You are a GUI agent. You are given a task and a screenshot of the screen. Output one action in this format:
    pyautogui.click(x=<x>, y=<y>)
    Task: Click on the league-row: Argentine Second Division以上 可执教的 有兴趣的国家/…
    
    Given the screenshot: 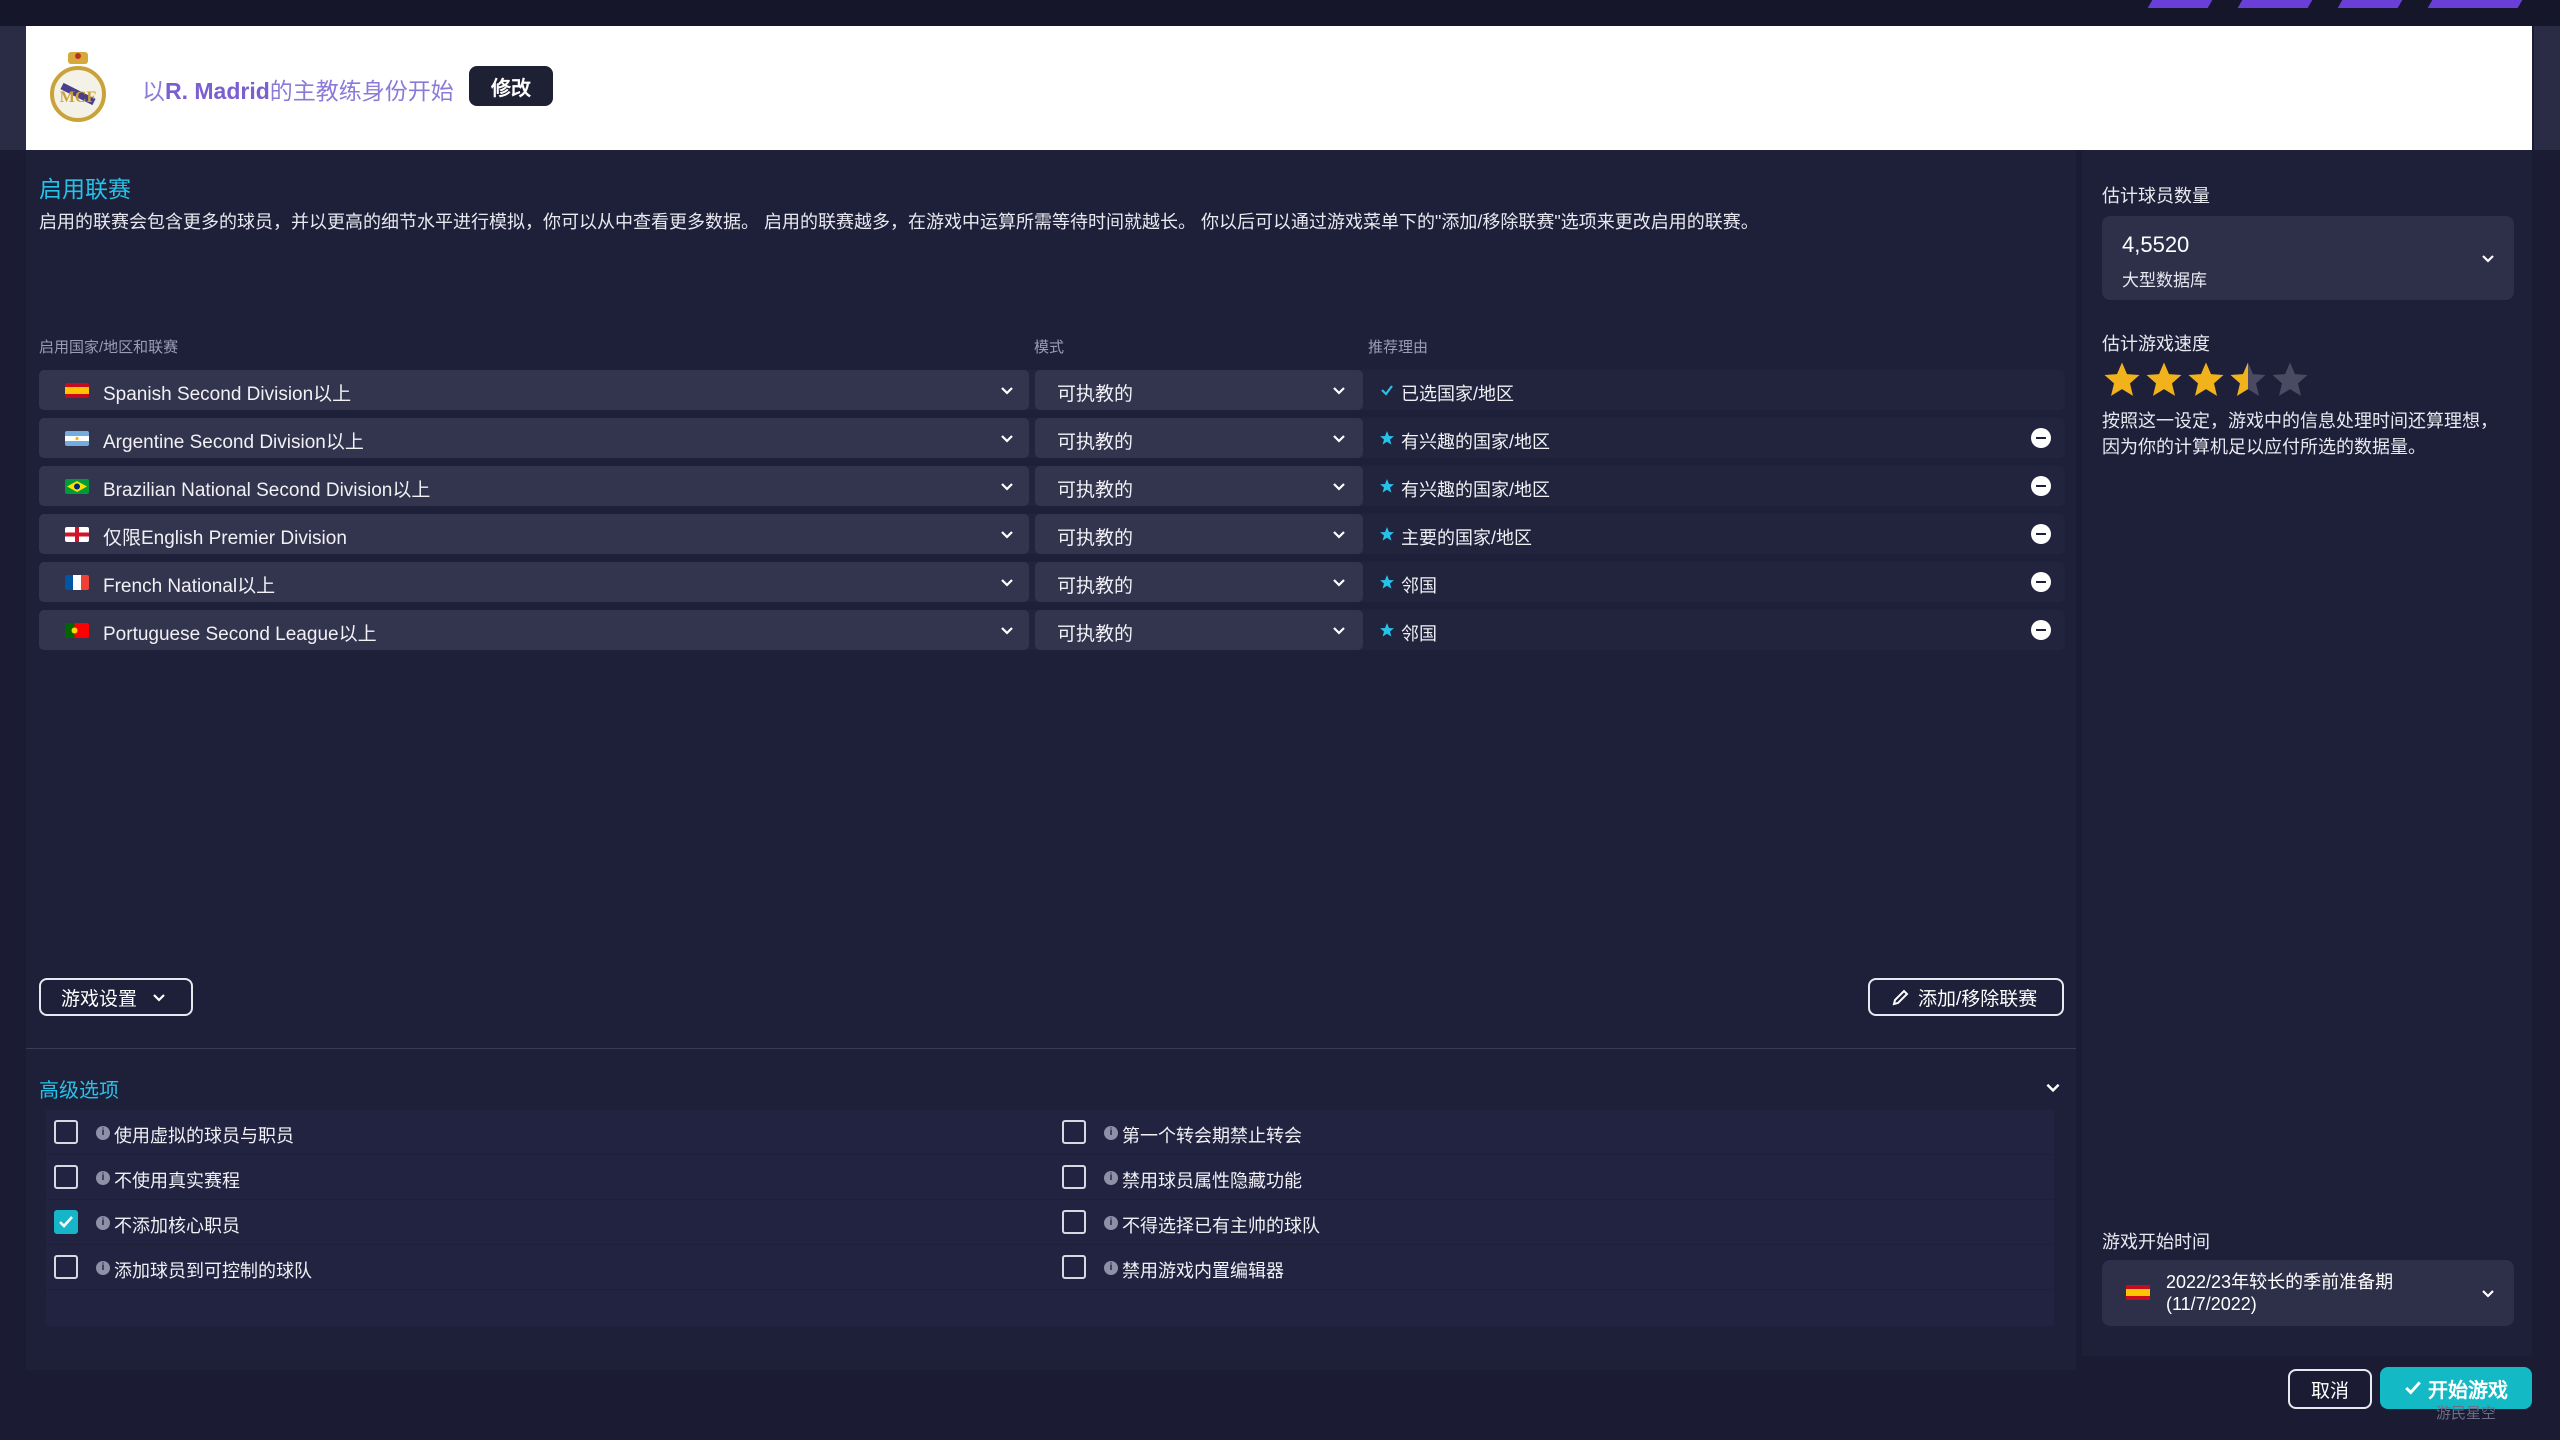 What is the action you would take?
    pyautogui.click(x=1052, y=438)
    